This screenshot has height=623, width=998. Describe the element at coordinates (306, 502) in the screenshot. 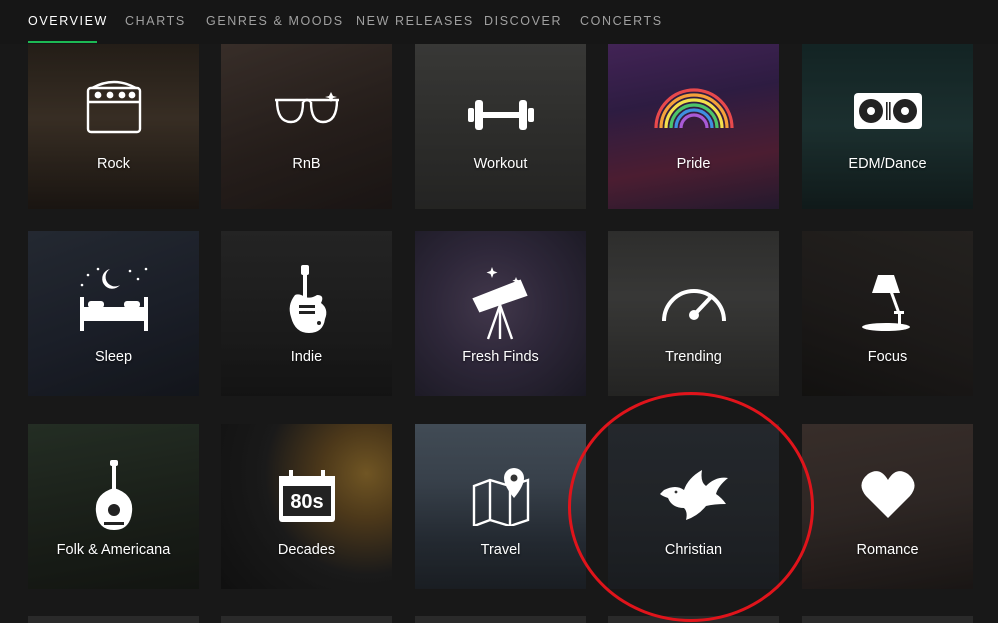

I see `decades-icon-text: 80s` at that location.